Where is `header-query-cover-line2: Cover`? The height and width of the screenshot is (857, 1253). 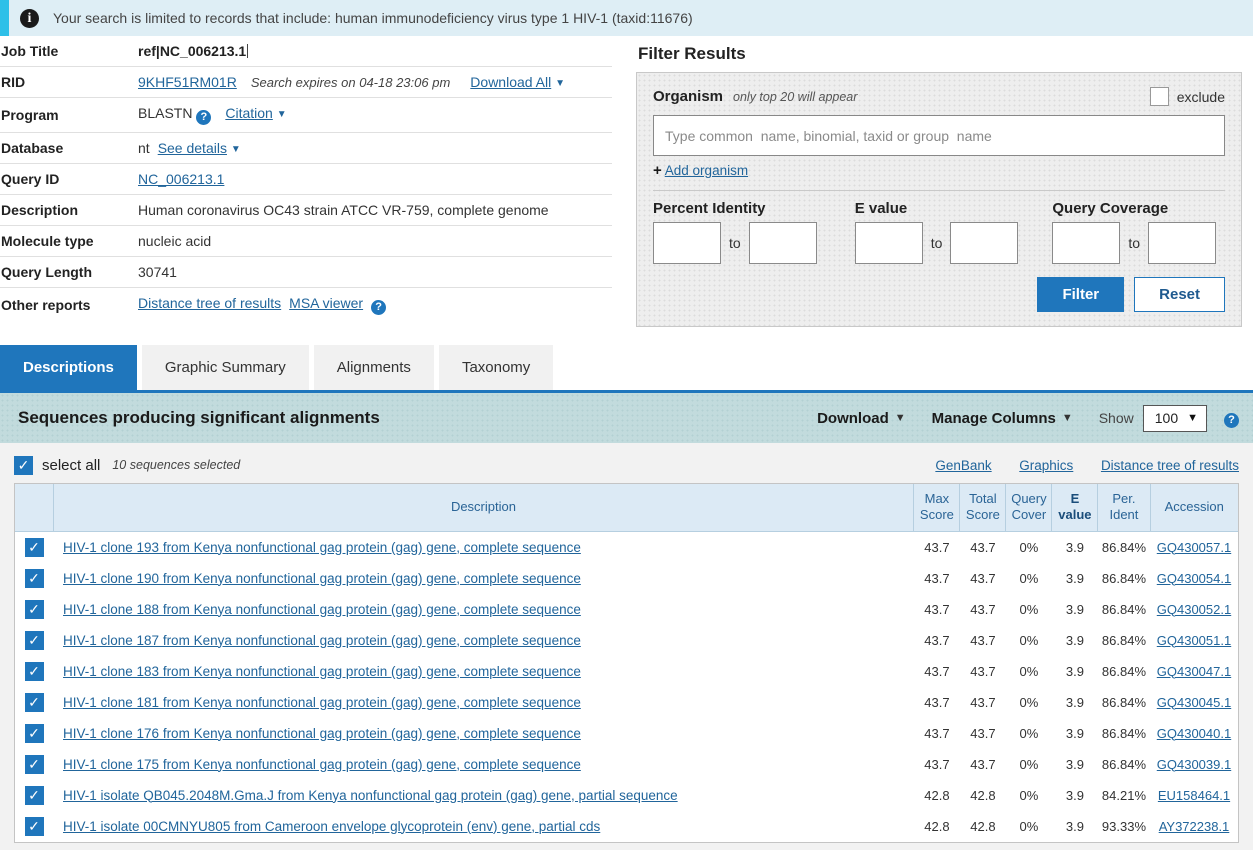 header-query-cover-line2: Cover is located at coordinates (1029, 515).